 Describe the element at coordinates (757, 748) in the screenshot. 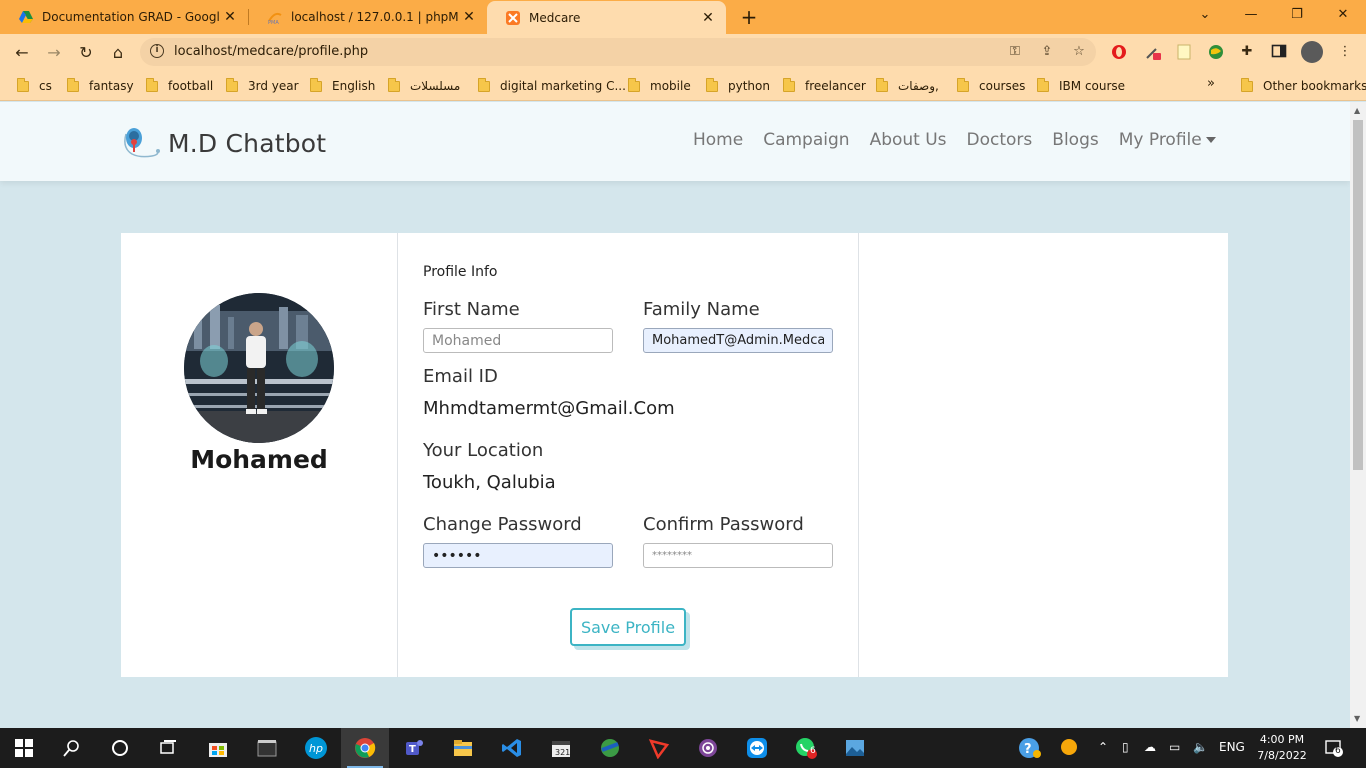

I see `teamviewer-icon` at that location.